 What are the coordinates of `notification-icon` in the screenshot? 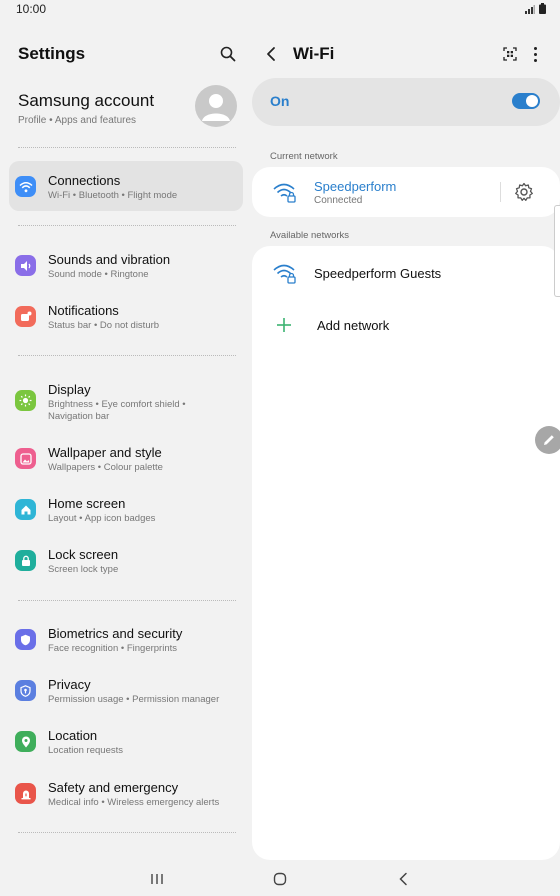 It's located at (25, 316).